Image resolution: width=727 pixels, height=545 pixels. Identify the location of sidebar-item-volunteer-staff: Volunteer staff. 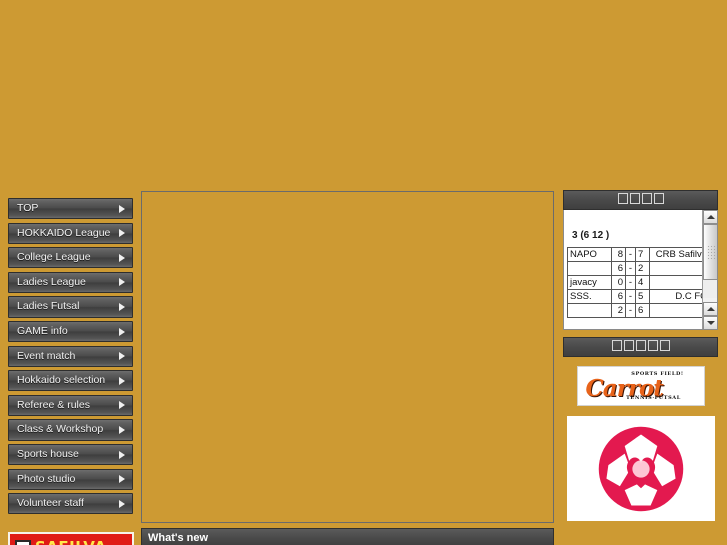
(70, 504).